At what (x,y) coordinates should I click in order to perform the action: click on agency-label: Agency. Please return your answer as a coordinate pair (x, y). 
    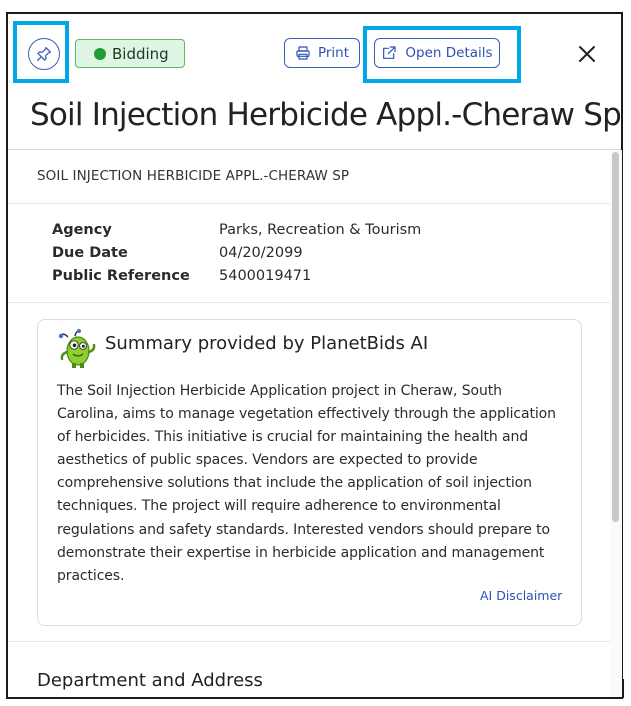
    Looking at the image, I should click on (82, 230).